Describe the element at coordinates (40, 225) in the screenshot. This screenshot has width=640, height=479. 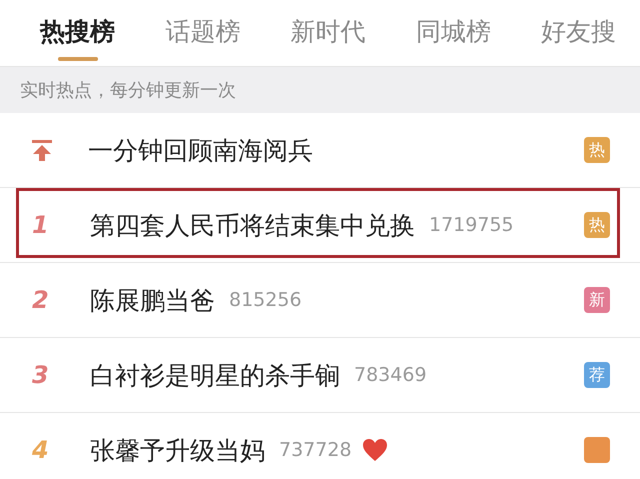
I see `rank-number: 1` at that location.